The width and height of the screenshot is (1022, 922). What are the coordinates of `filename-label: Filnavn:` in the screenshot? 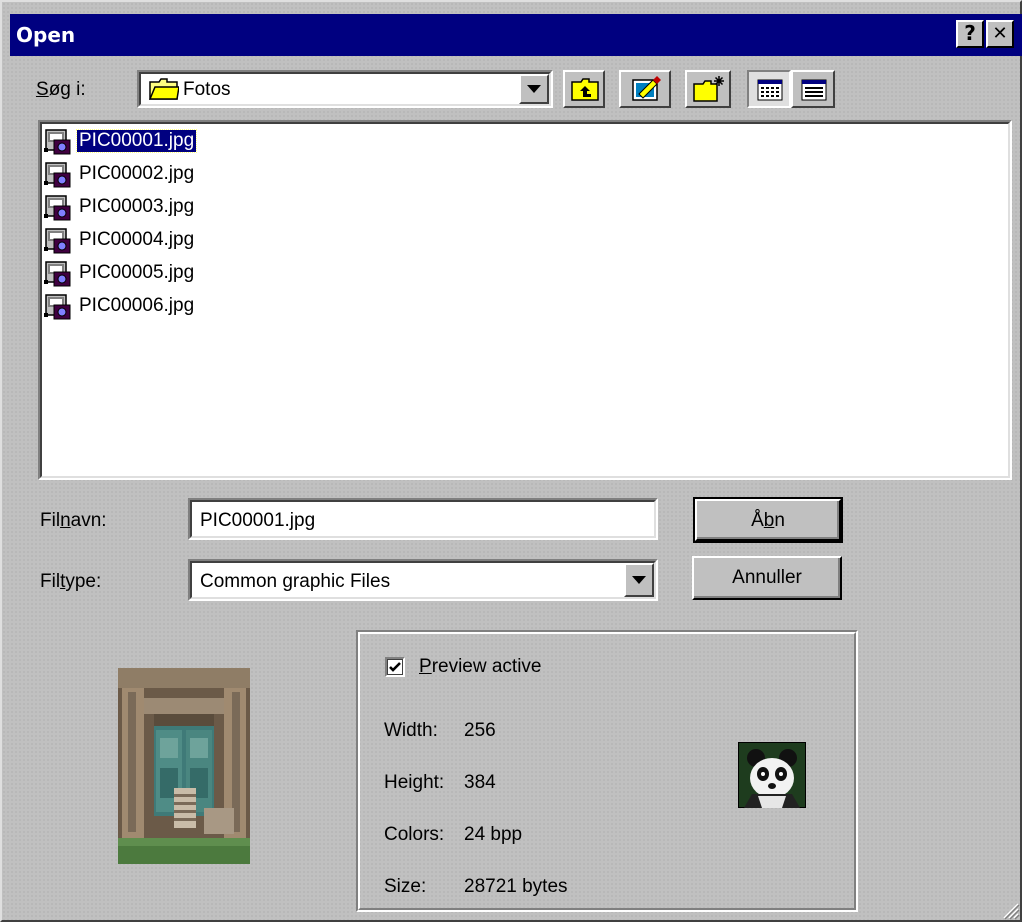 It's located at (73, 520).